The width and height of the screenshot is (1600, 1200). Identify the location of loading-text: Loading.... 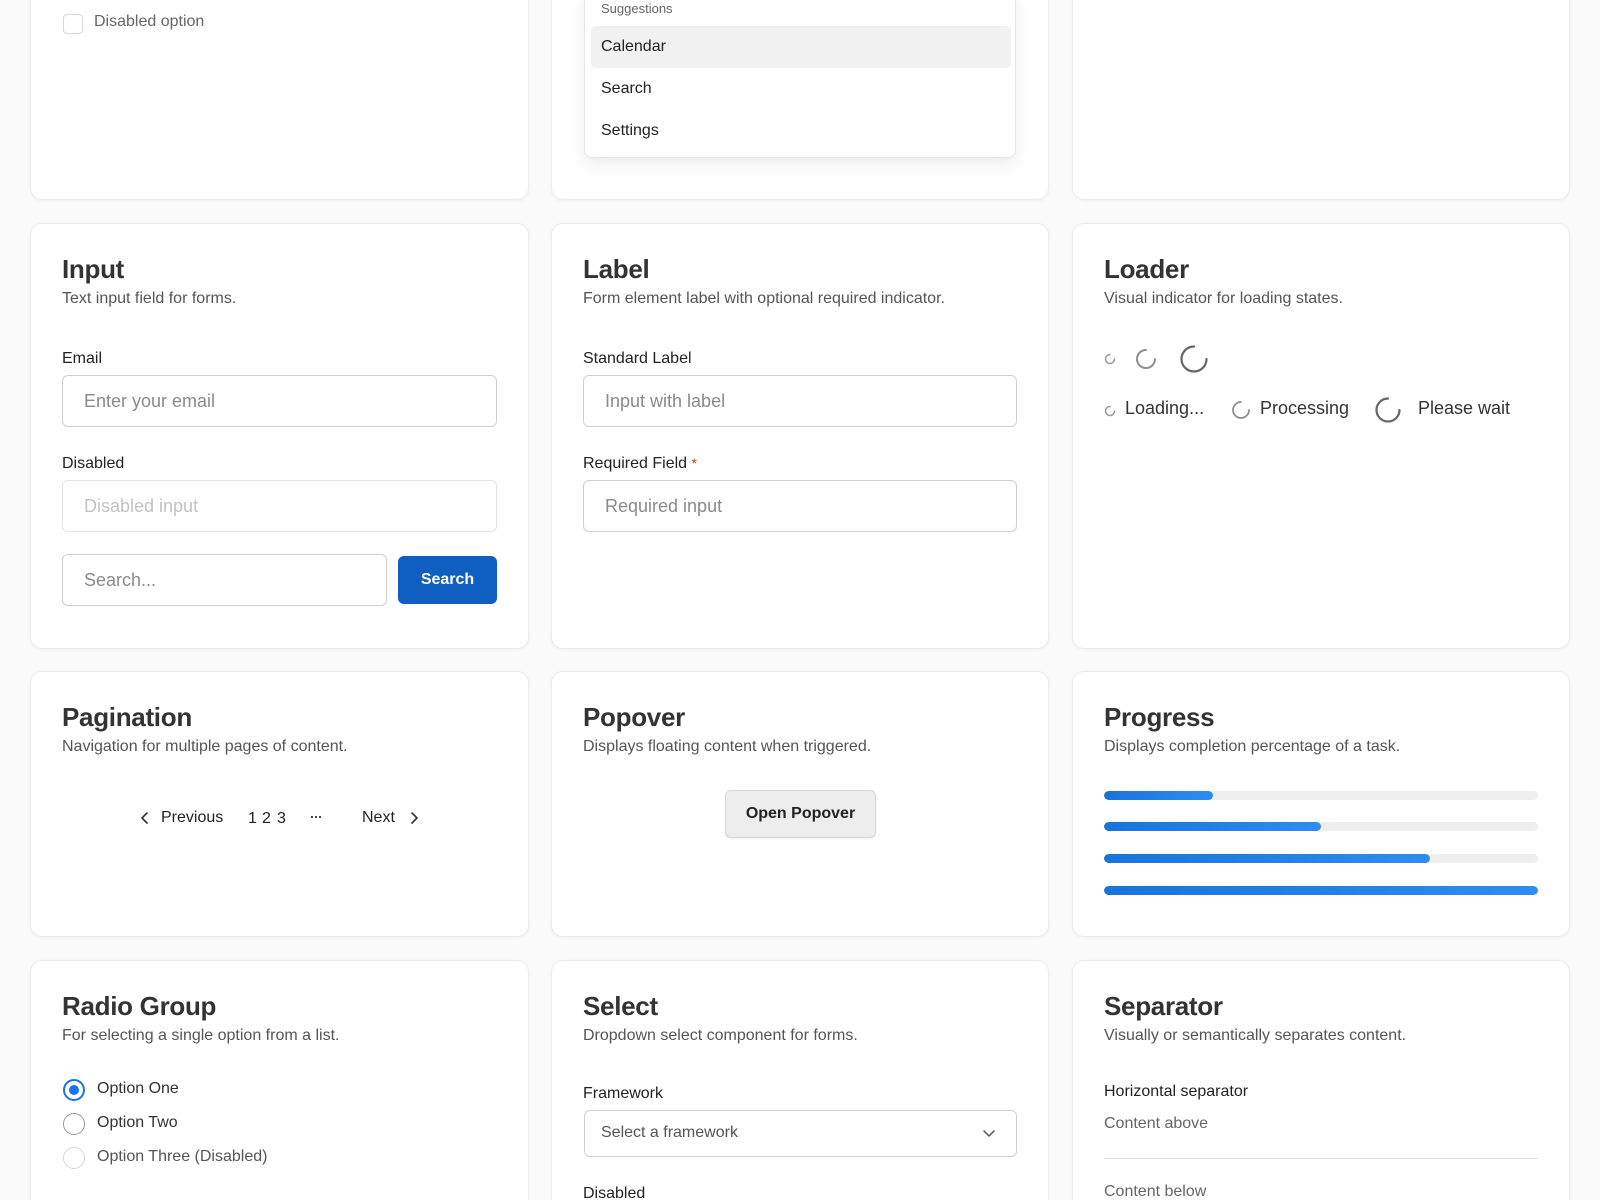
(1165, 408).